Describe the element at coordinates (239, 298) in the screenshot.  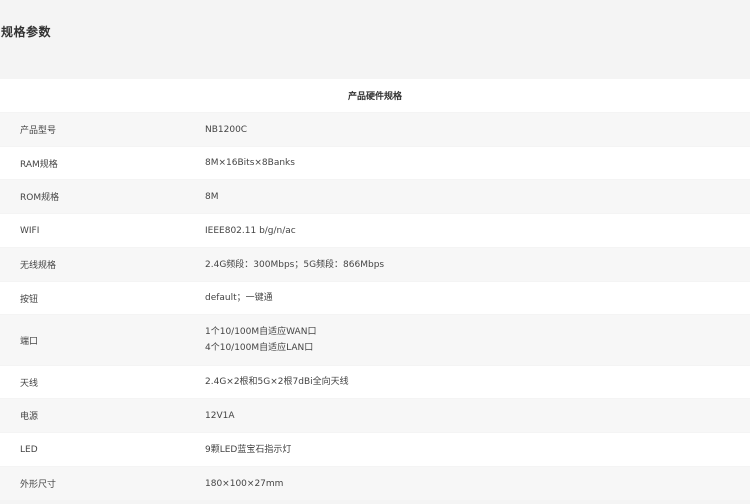
I see `row-value: default；一键通` at that location.